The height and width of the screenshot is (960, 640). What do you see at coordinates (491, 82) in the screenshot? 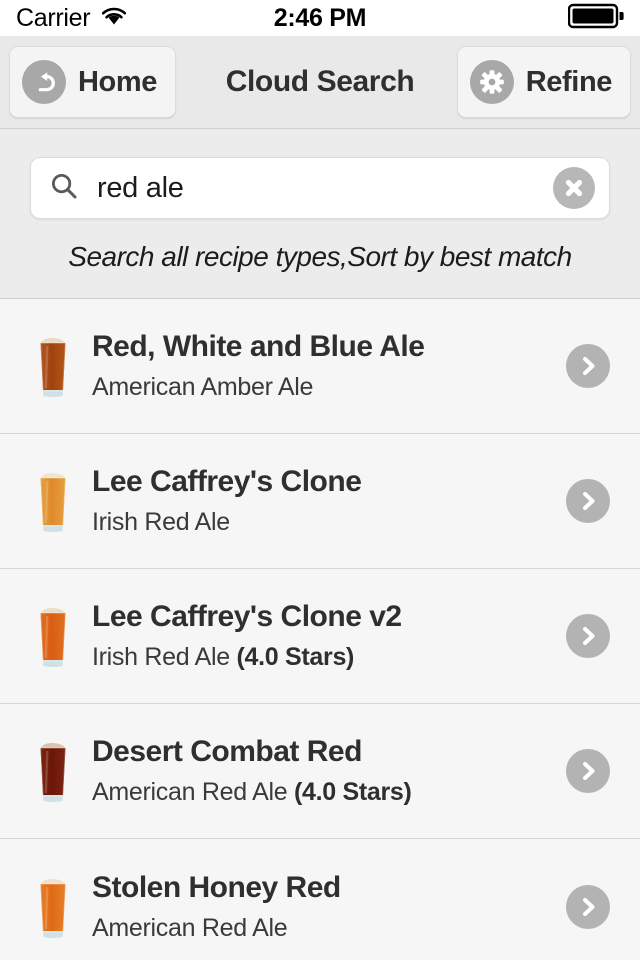
I see `gear-icon` at bounding box center [491, 82].